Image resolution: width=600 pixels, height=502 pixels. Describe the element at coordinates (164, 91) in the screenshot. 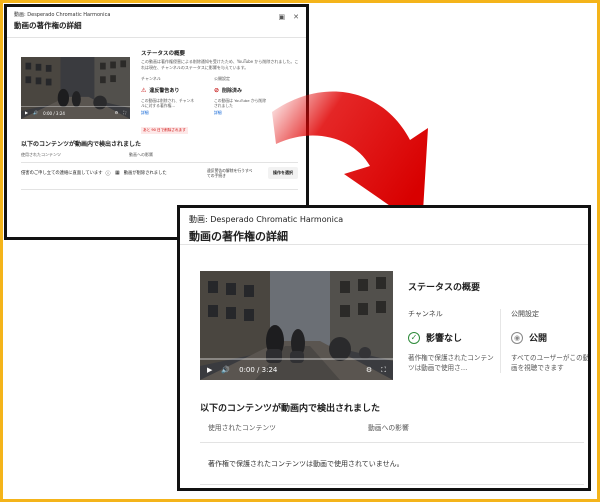

I see `channel-value: 違反警告あり` at that location.